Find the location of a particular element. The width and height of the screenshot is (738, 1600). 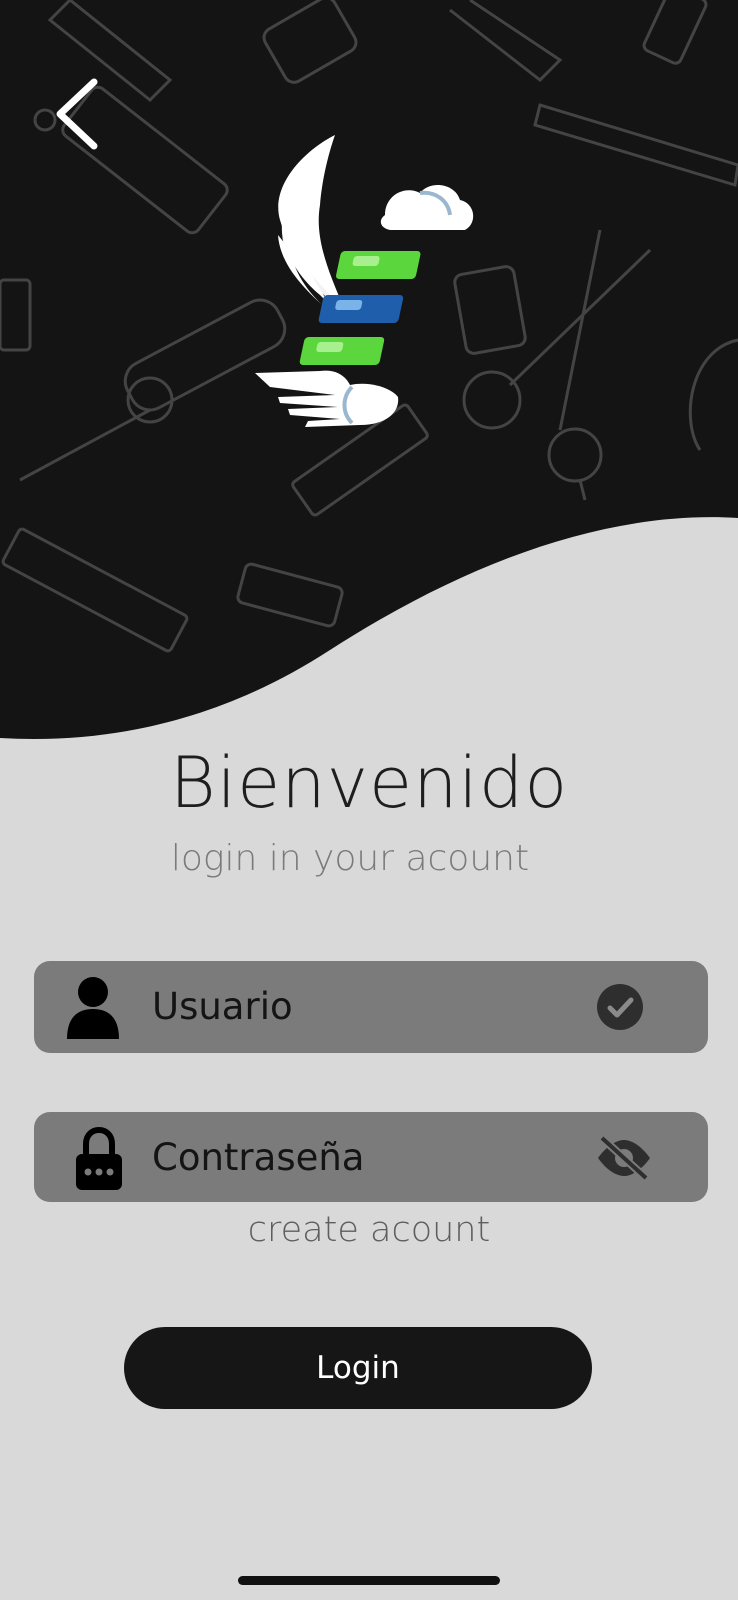

username-label: Usuario is located at coordinates (222, 1006).